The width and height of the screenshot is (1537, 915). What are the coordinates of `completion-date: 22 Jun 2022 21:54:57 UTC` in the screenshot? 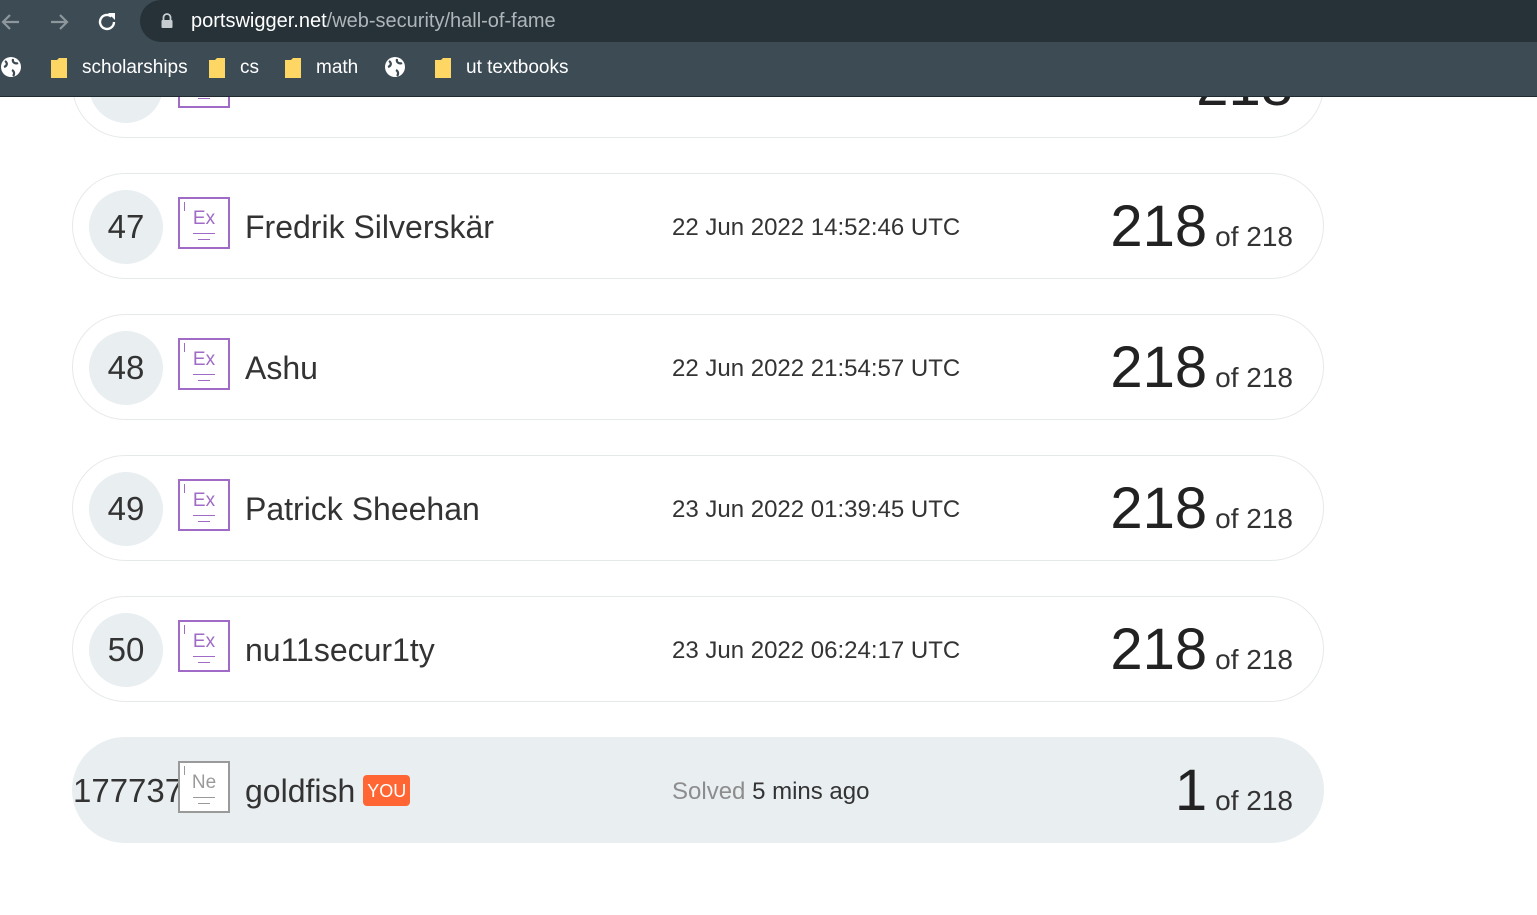 It's located at (816, 368).